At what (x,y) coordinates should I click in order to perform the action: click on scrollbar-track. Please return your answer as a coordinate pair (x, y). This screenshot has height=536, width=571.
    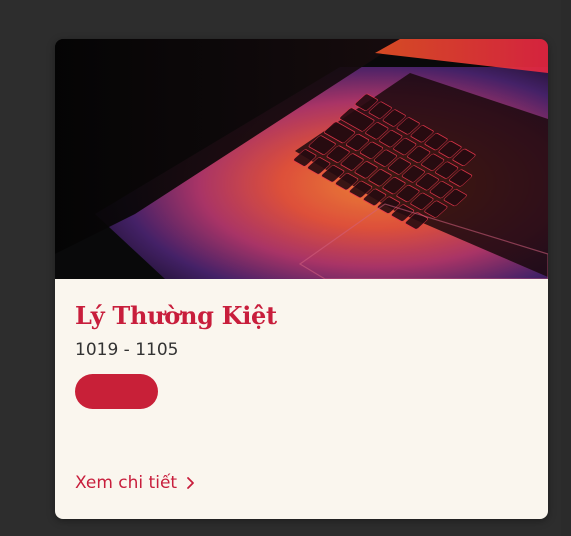
    Looking at the image, I should click on (566, 268).